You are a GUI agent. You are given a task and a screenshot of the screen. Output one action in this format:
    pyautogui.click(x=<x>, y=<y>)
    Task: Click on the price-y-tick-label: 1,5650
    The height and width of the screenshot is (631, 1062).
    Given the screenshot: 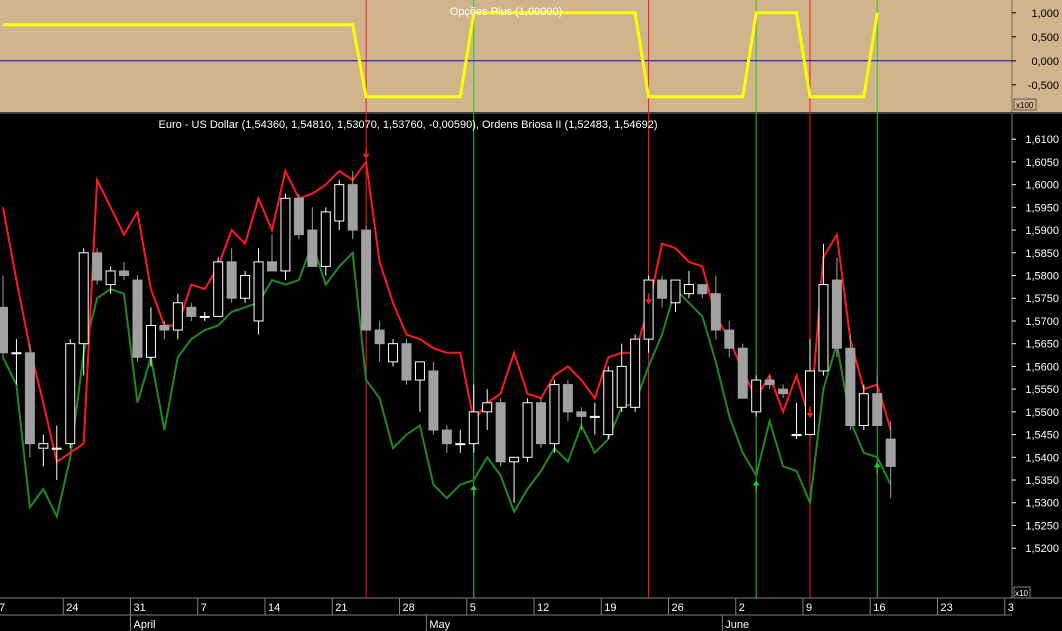 What is the action you would take?
    pyautogui.click(x=1042, y=345)
    